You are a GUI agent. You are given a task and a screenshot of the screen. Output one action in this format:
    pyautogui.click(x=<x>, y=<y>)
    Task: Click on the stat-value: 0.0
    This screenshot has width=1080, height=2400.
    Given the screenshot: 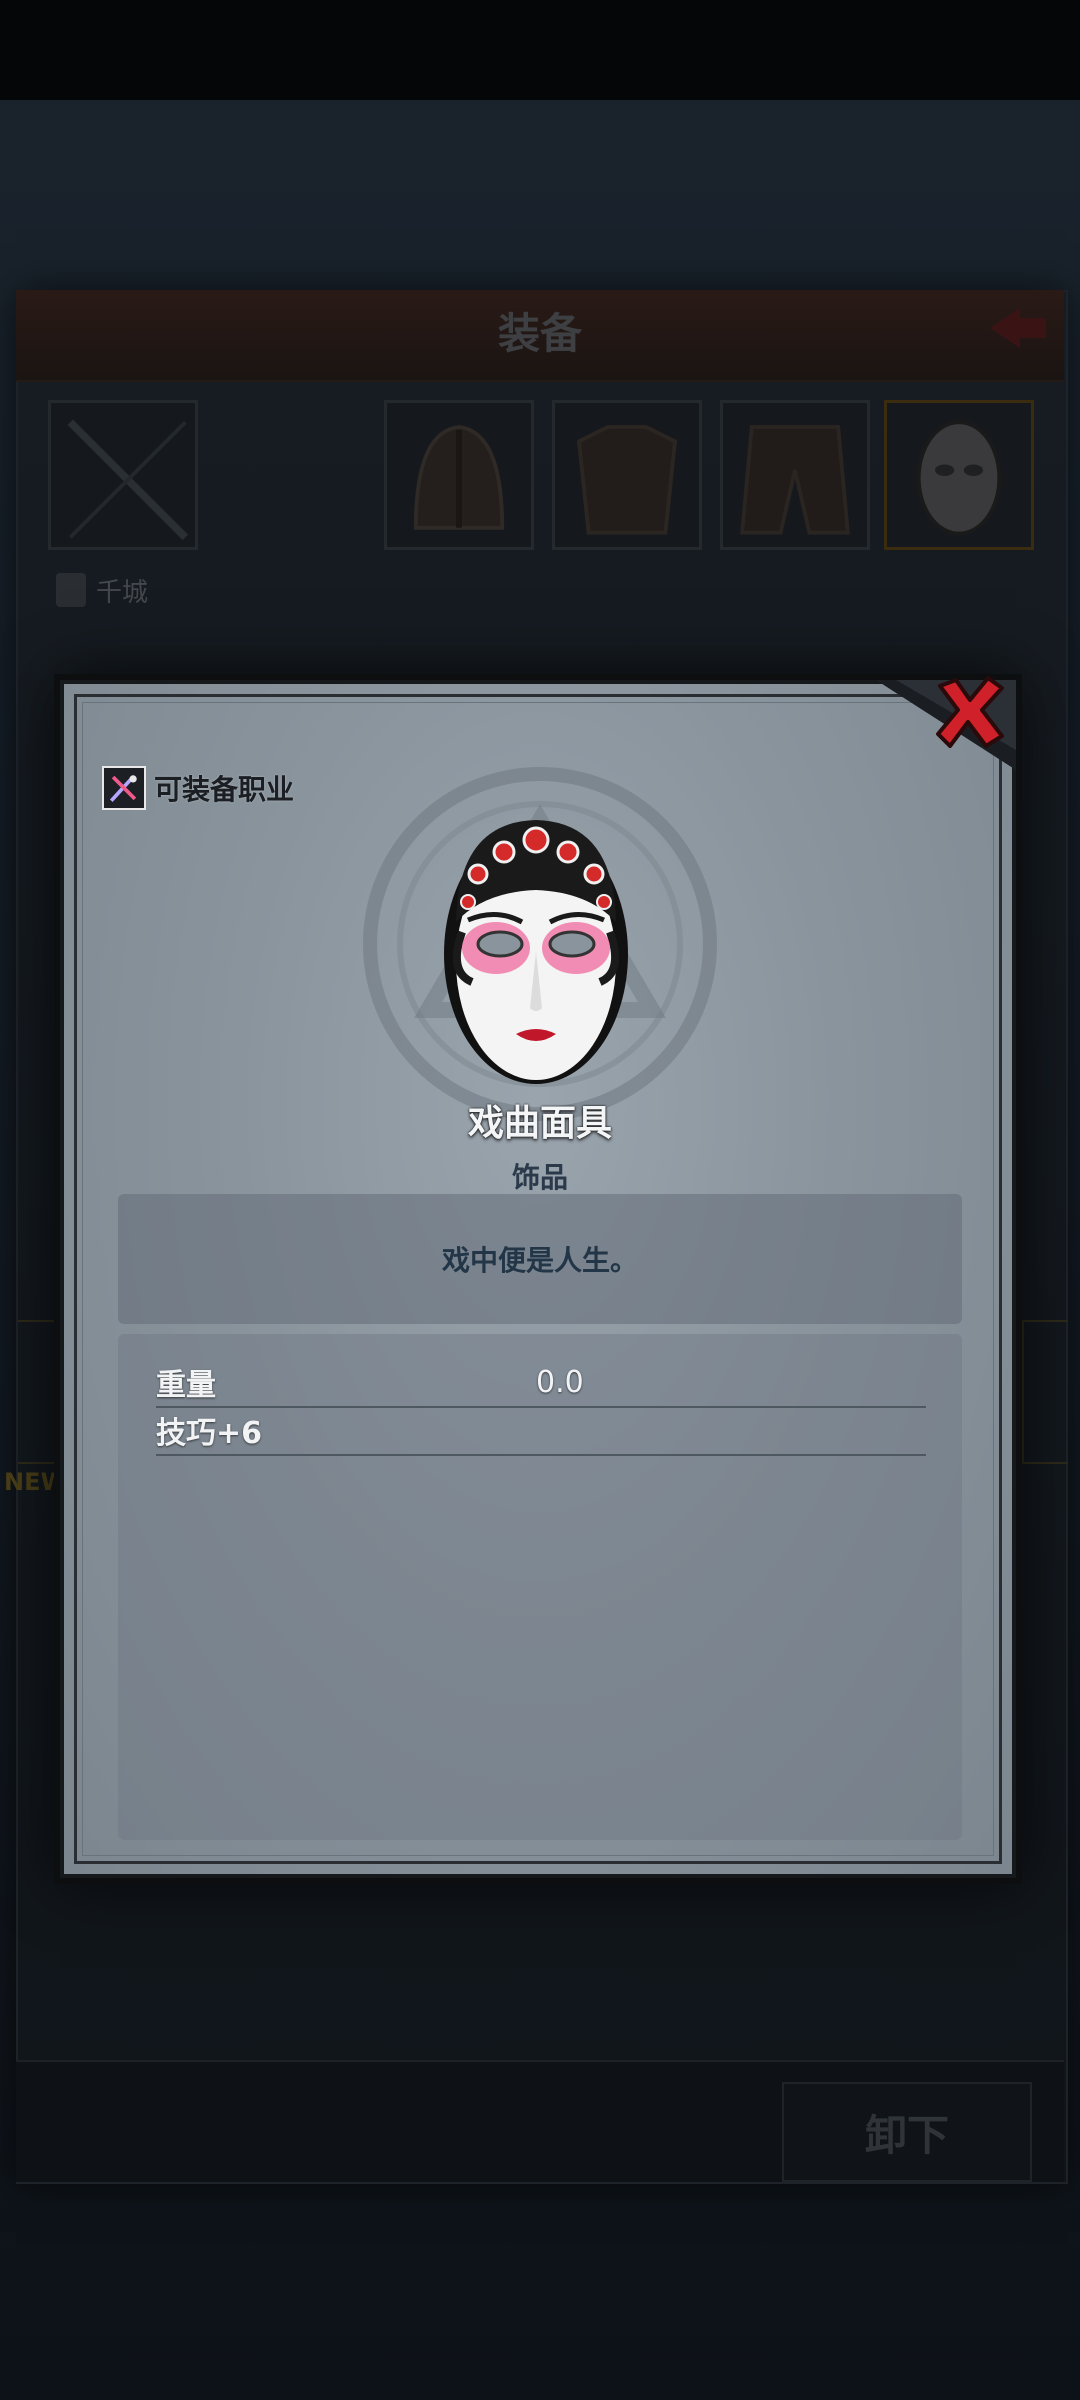 What is the action you would take?
    pyautogui.click(x=560, y=1382)
    